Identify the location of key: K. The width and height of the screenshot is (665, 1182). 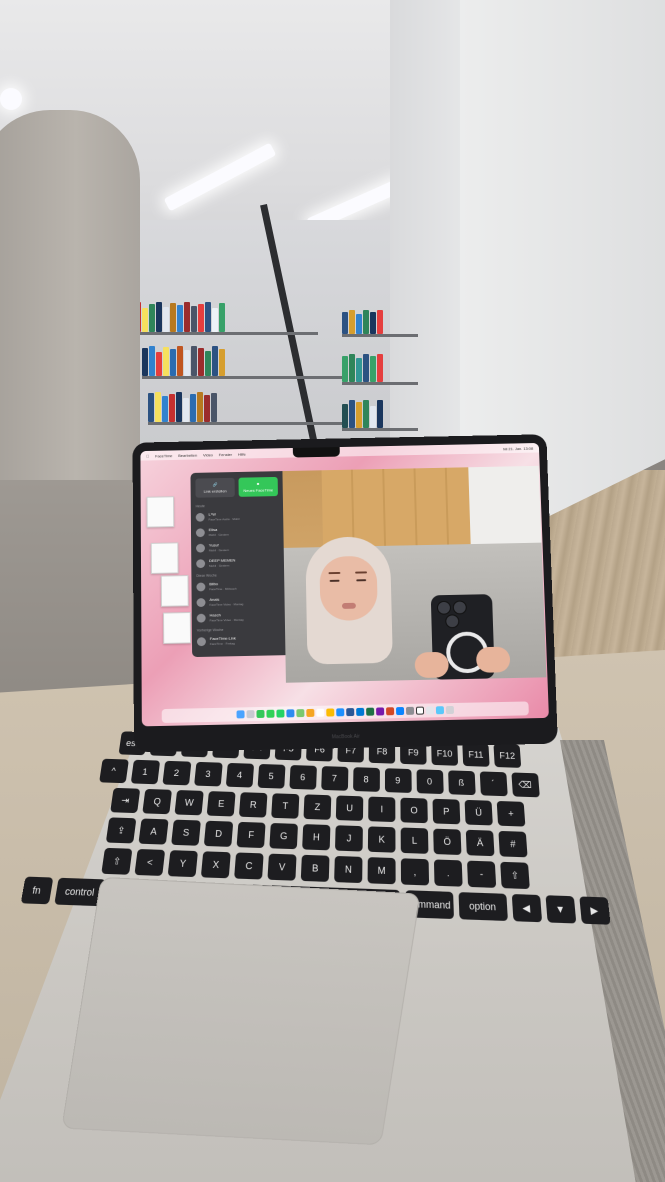
(381, 839).